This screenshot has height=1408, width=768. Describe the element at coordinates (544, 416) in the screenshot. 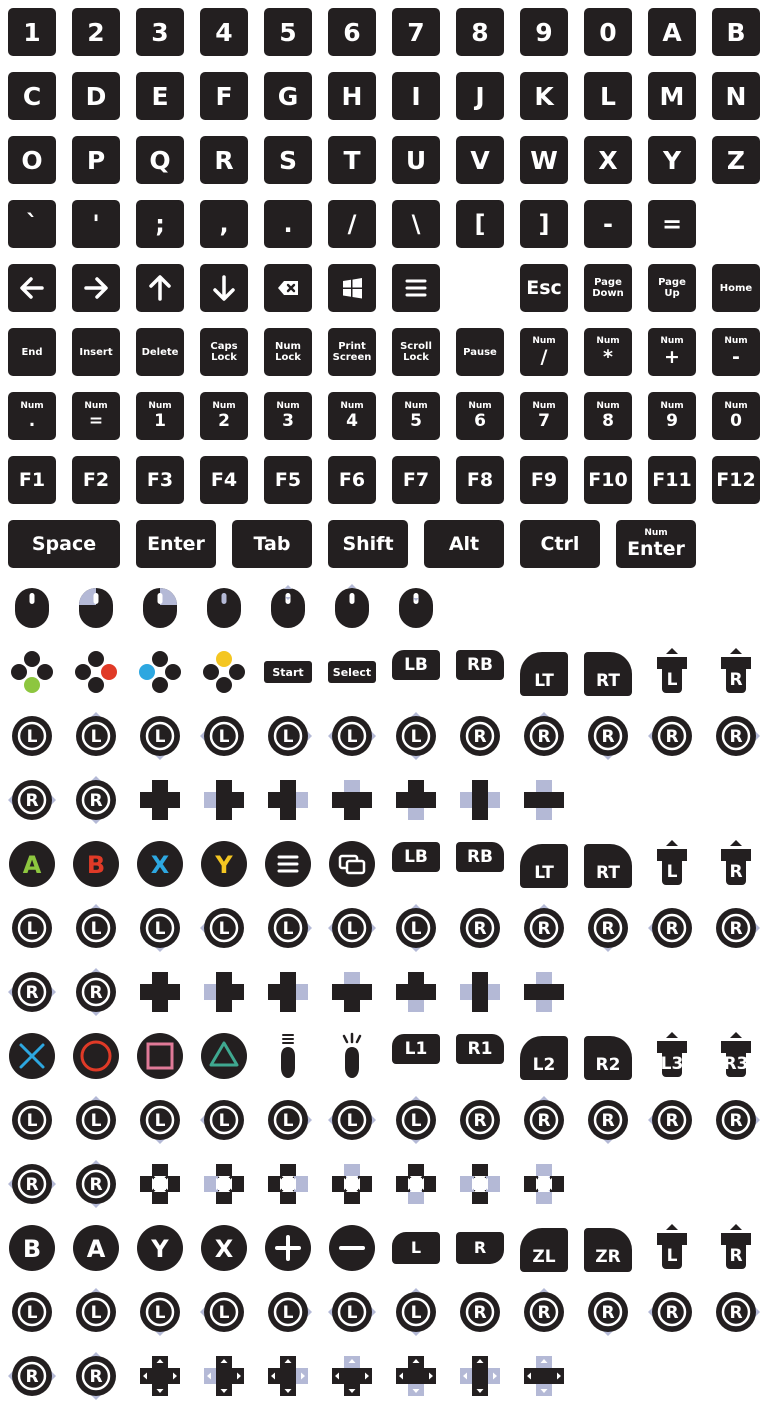

I see `key-numpad: Num 7` at that location.